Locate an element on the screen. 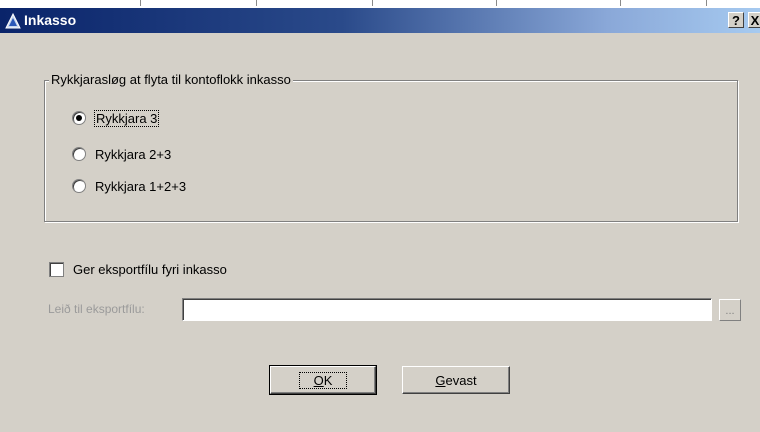 Image resolution: width=760 pixels, height=432 pixels. ok-button-label: OK is located at coordinates (323, 380).